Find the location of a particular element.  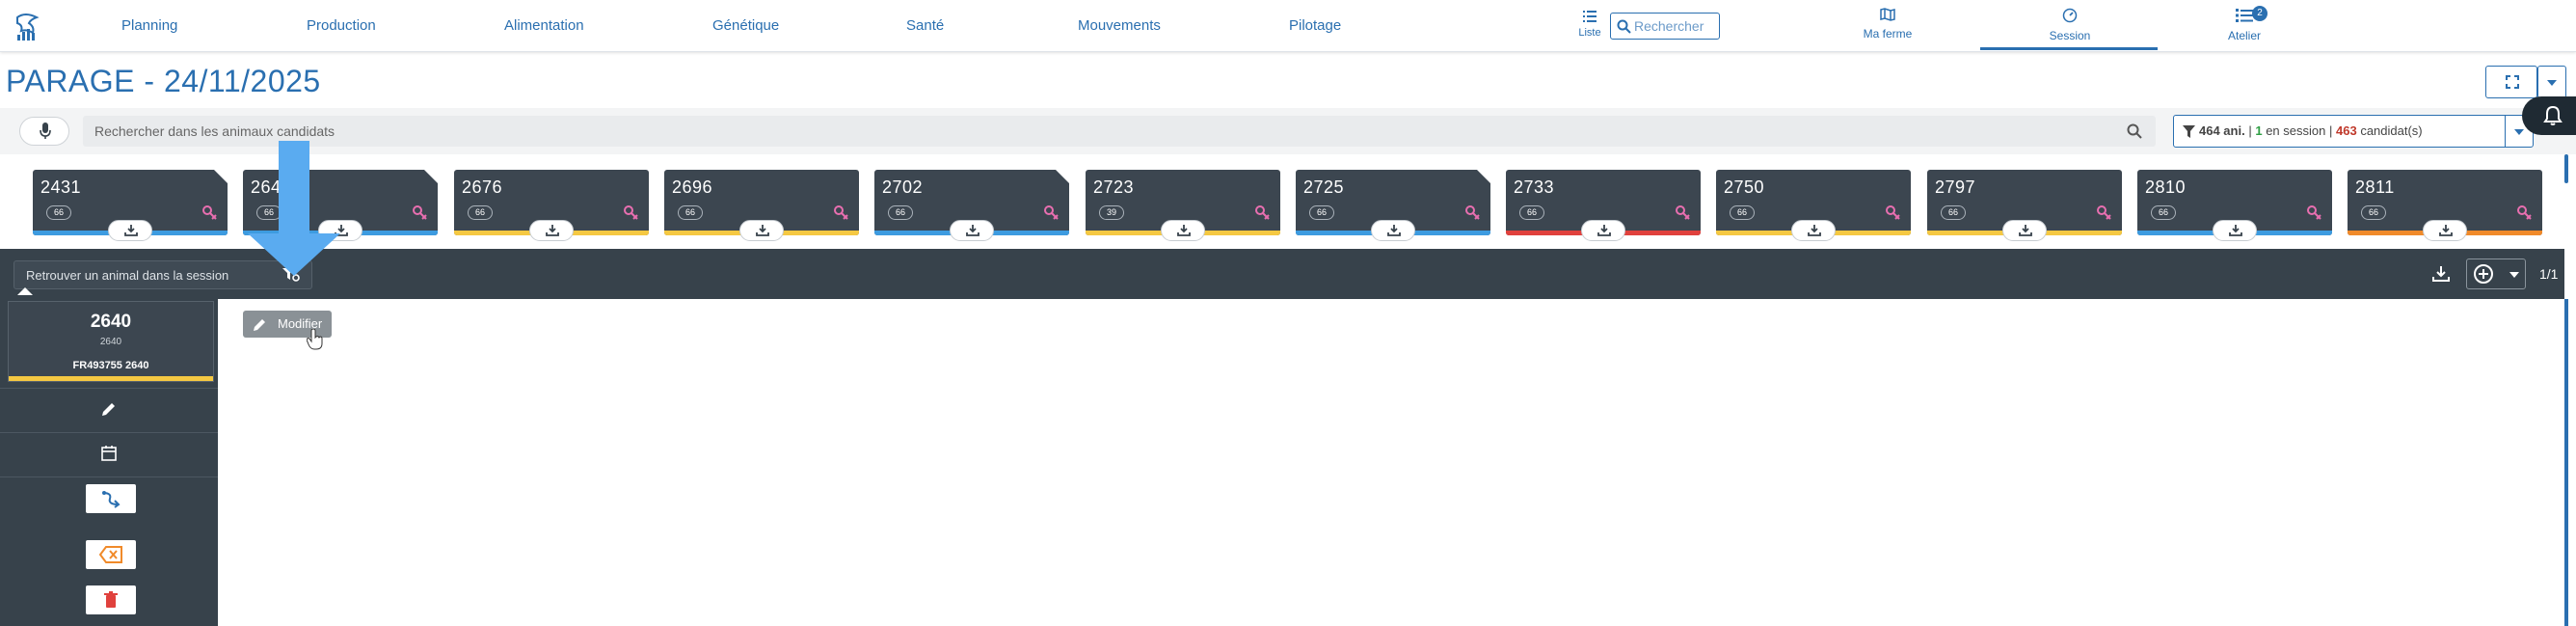

card-animal-number: 2725 is located at coordinates (1324, 187).